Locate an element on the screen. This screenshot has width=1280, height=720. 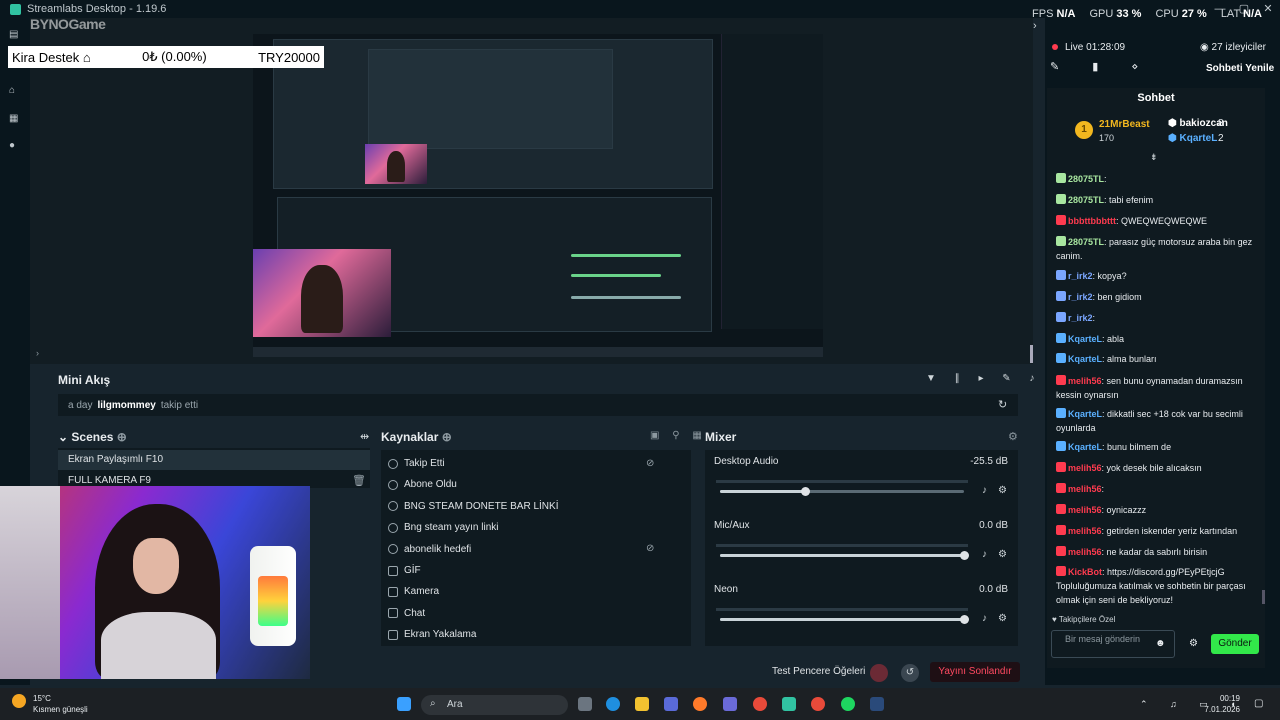
send-button: Gönder is located at coordinates (1235, 644).